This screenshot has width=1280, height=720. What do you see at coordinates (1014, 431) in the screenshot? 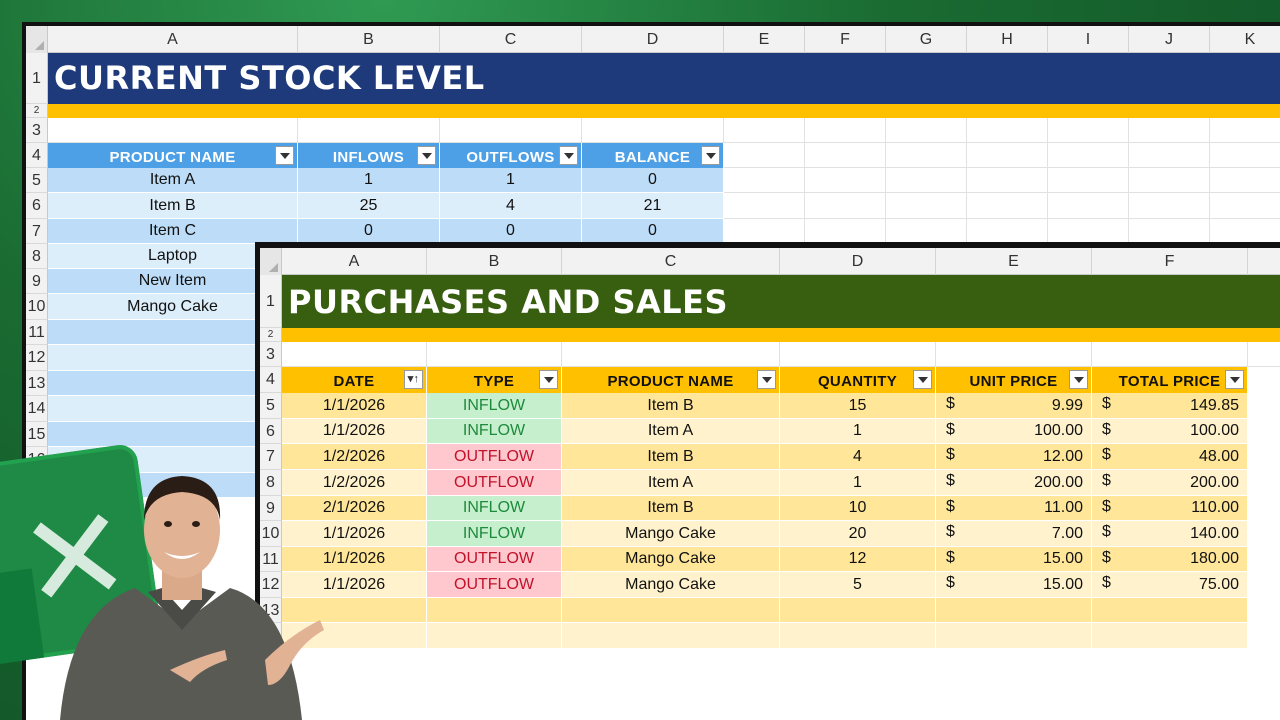
I see `table-cell: $100.00` at bounding box center [1014, 431].